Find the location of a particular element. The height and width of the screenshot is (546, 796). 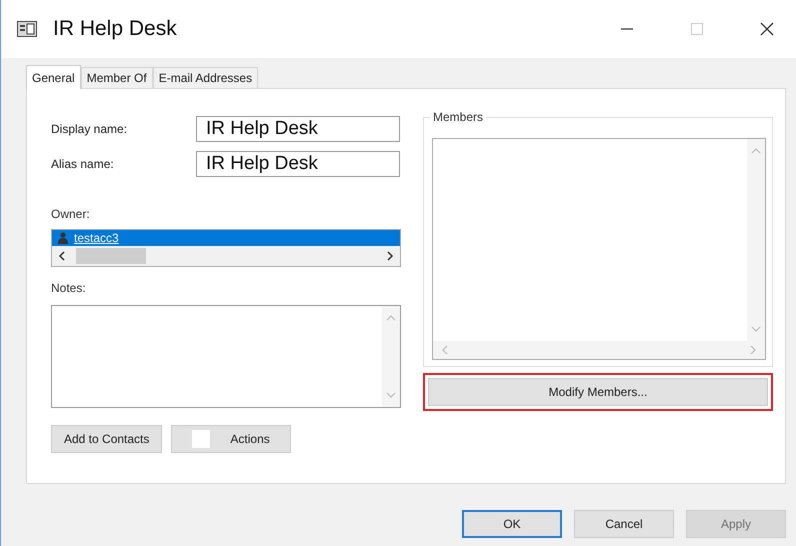

window-title: IR Help Desk is located at coordinates (115, 29).